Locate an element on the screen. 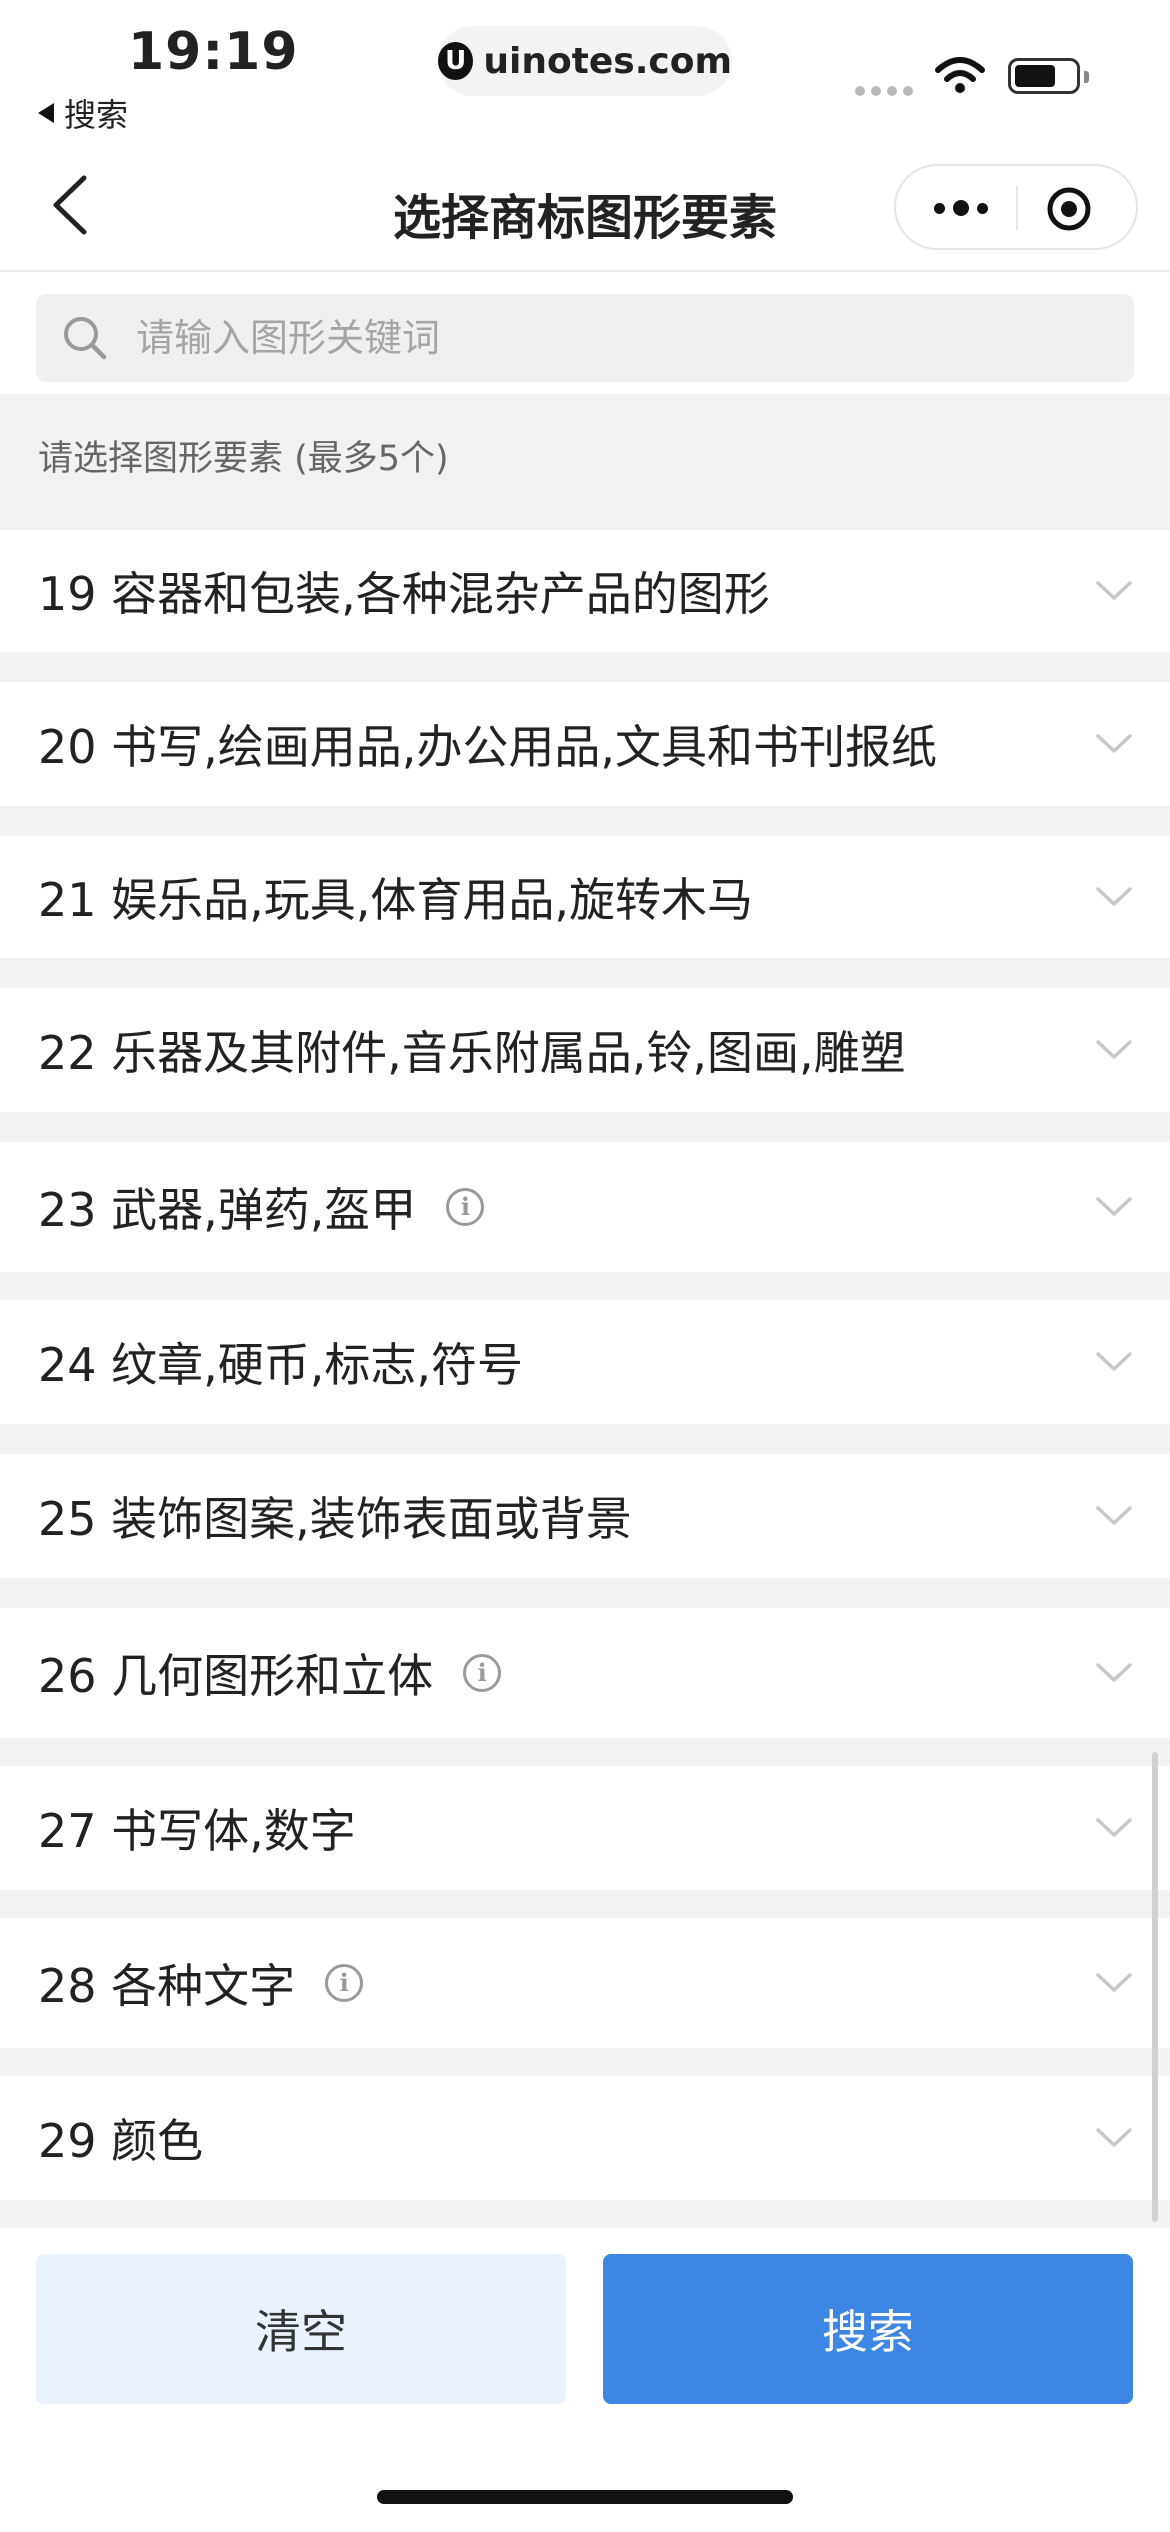 The height and width of the screenshot is (2532, 1170). url-pill: U uinotes.com is located at coordinates (585, 61).